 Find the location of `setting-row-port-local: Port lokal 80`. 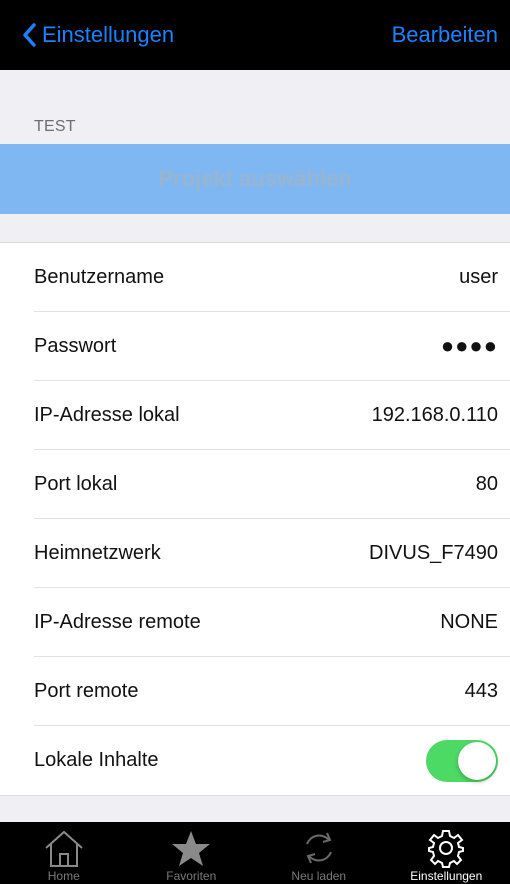

setting-row-port-local: Port lokal 80 is located at coordinates (272, 484).